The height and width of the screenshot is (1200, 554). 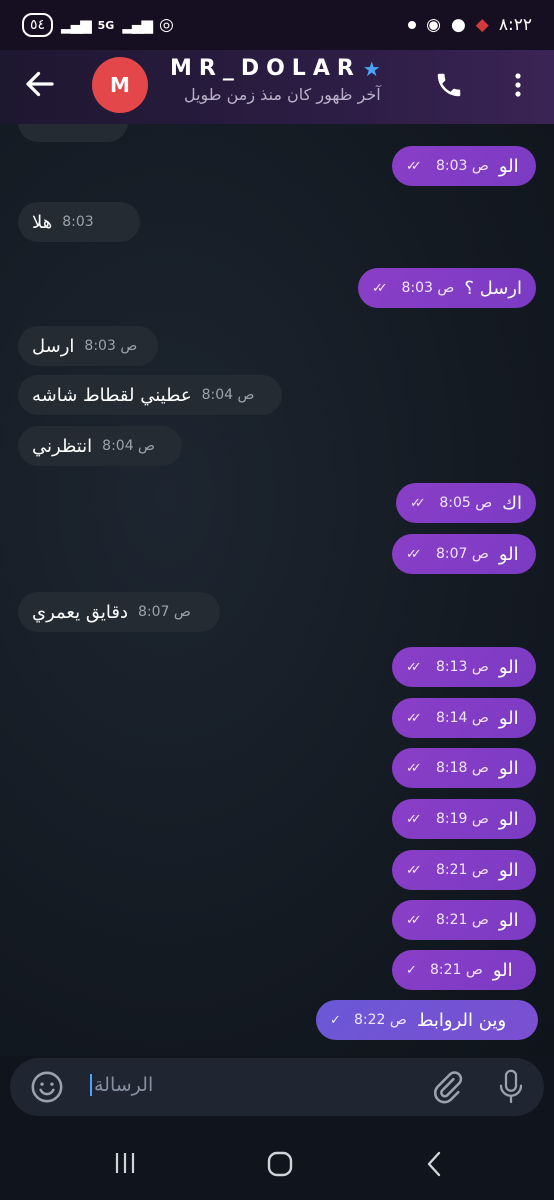 I want to click on contact-name-text: MR_DOLAR, so click(x=265, y=68).